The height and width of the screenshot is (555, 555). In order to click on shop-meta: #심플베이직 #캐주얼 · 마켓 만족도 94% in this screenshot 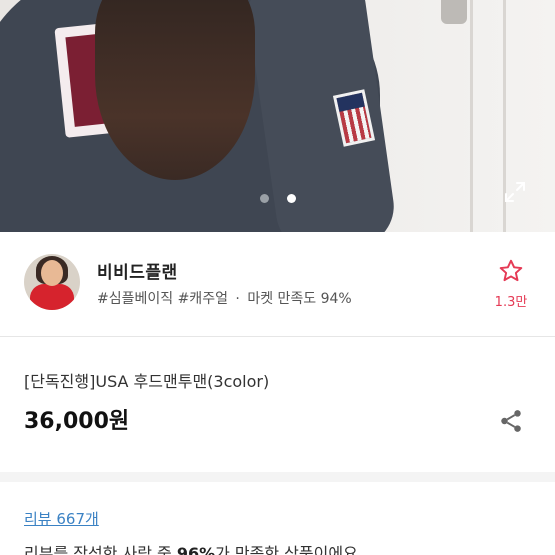, I will do `click(224, 298)`.